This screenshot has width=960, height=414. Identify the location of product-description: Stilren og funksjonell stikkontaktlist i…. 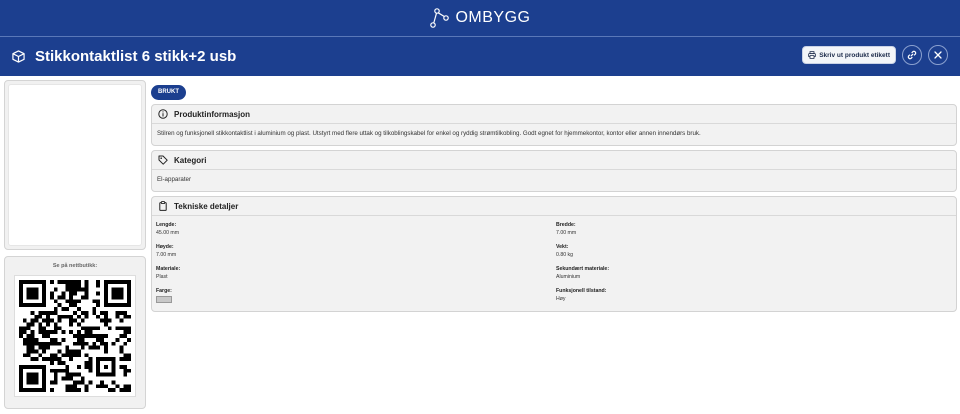
(429, 133).